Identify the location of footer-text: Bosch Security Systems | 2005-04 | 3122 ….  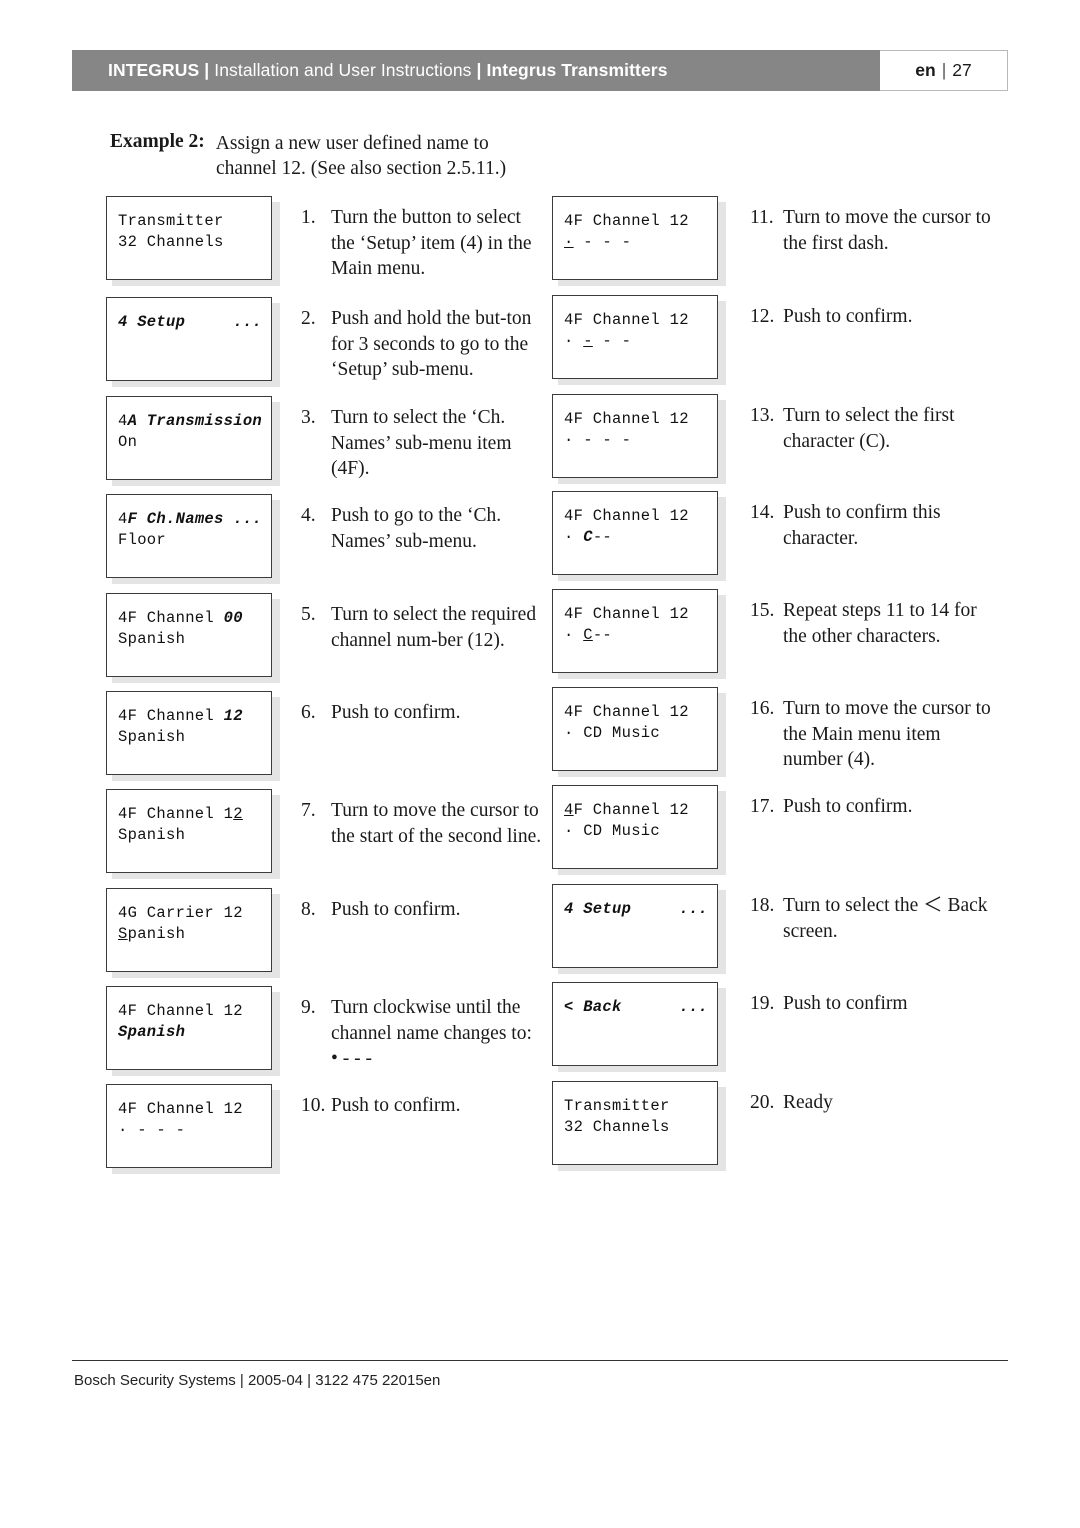
(257, 1380).